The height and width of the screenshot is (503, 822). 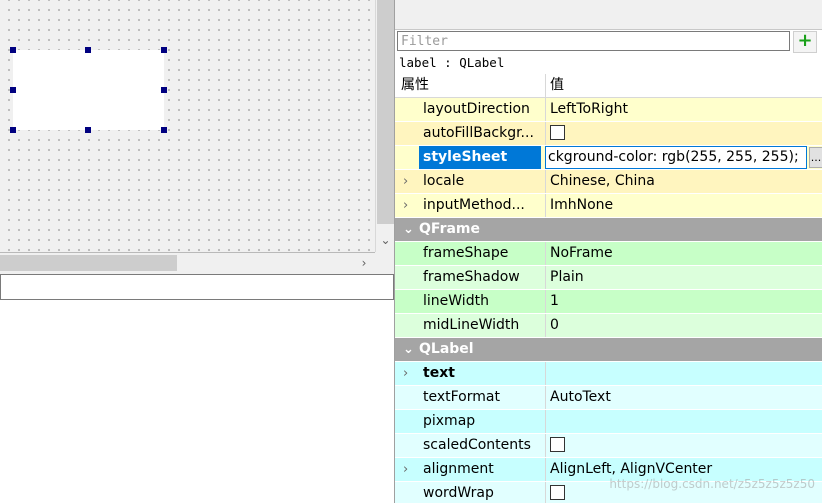 I want to click on property-row-midlinewidth: midLineWidth 0, so click(x=608, y=326).